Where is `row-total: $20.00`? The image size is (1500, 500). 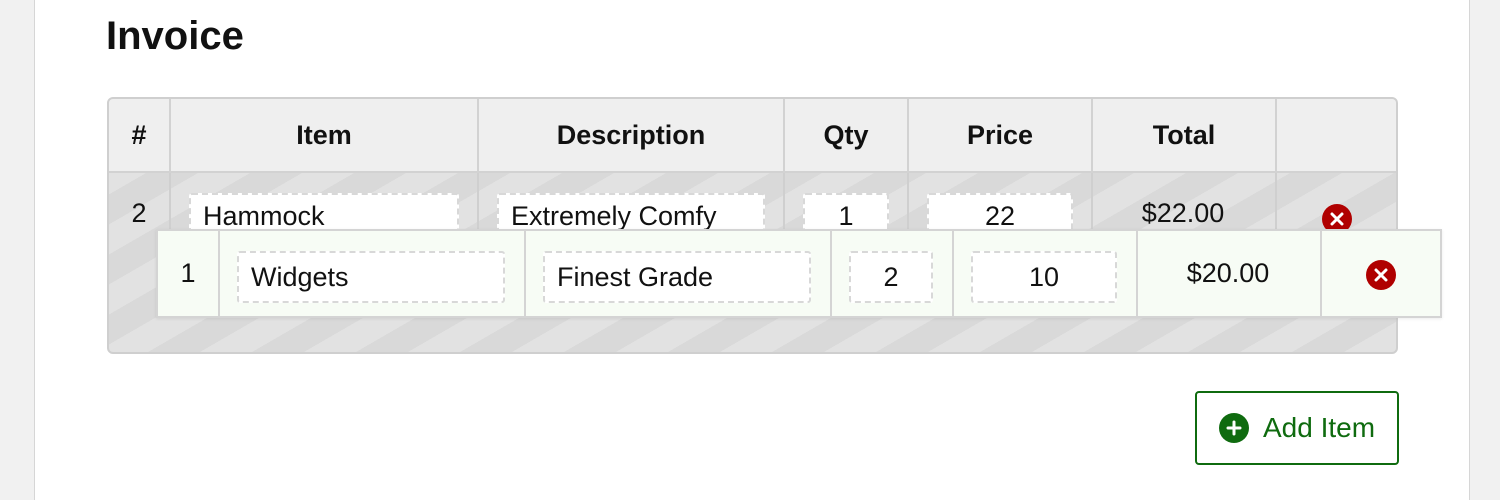
row-total: $20.00 is located at coordinates (1228, 273).